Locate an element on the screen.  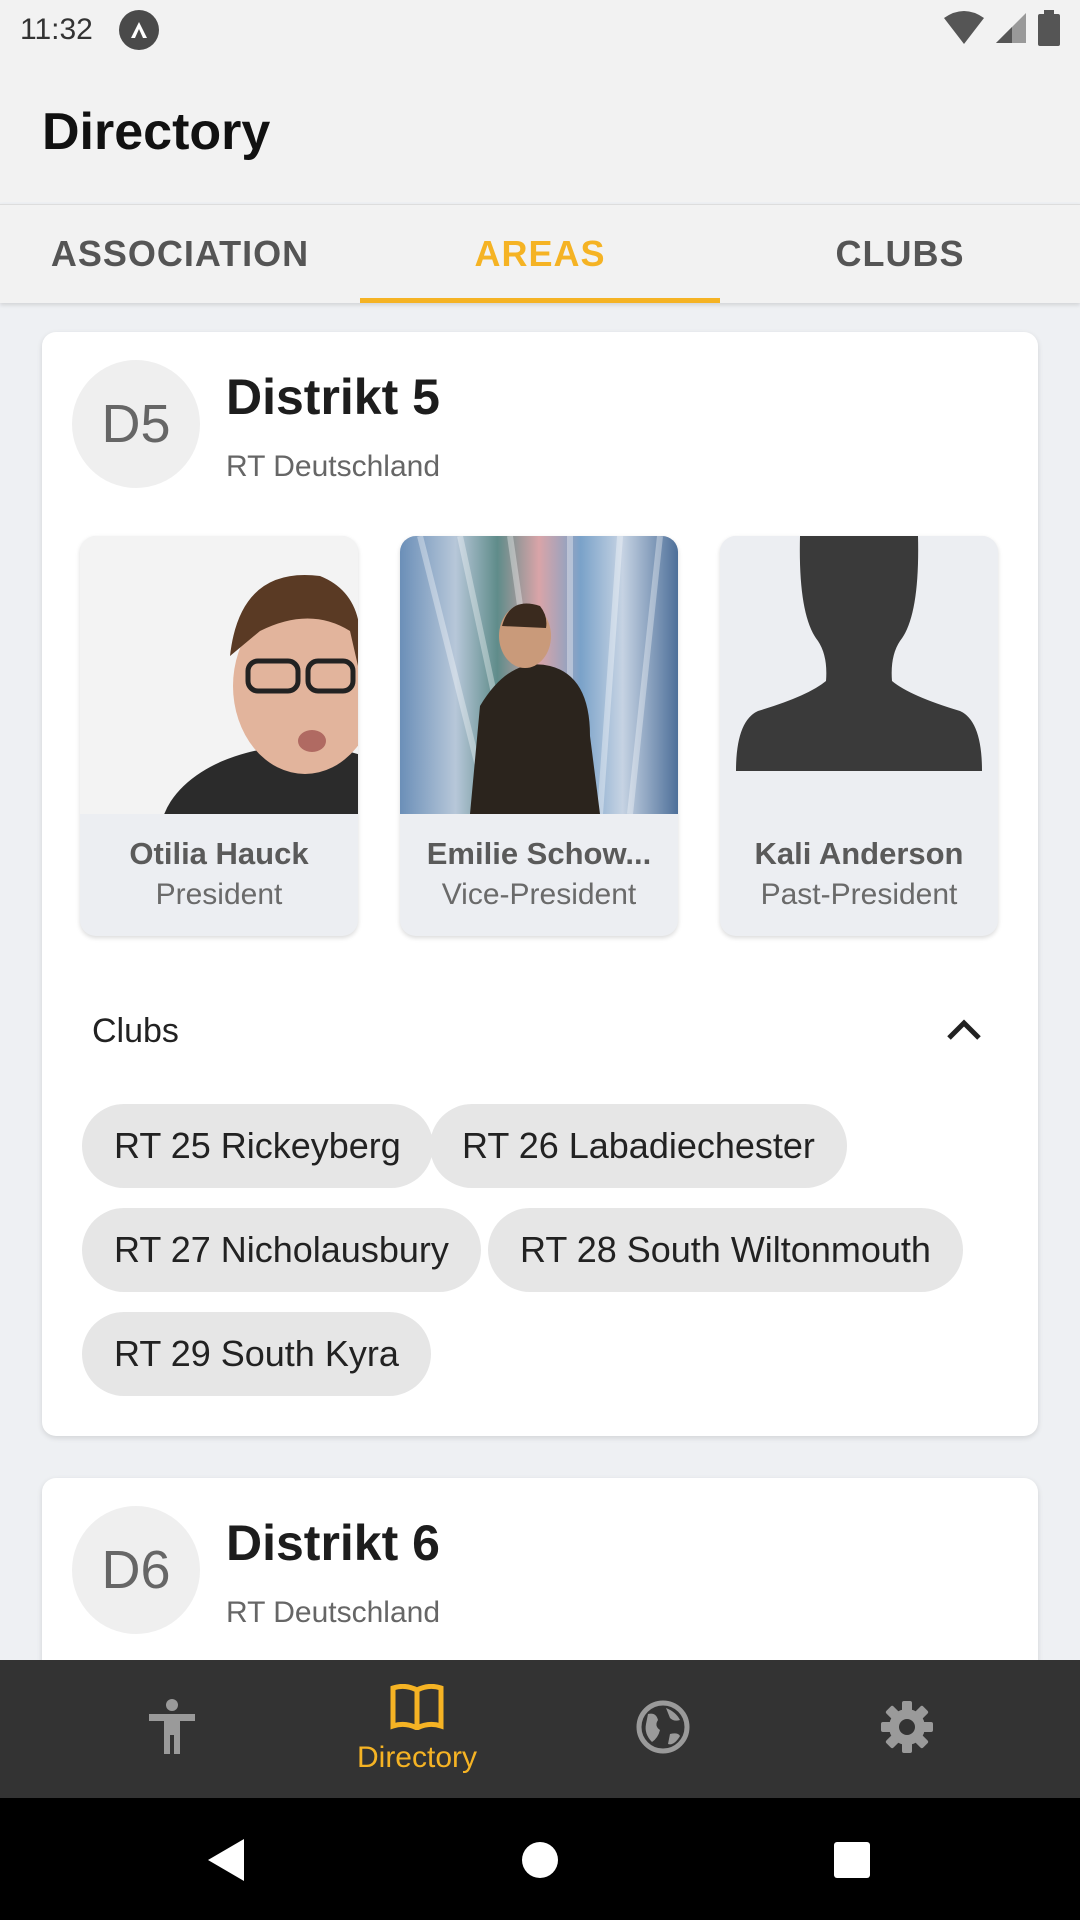
nav-item-settings is located at coordinates (907, 1729).